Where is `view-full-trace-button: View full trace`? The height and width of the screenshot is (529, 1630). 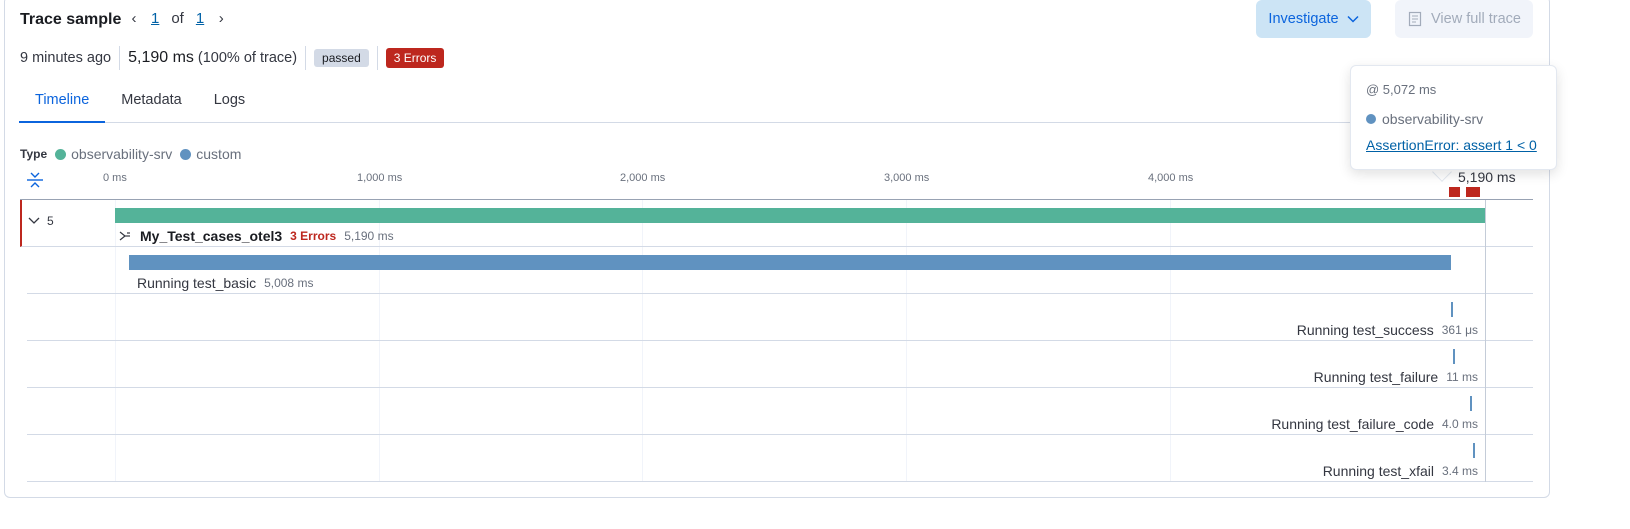
view-full-trace-button: View full trace is located at coordinates (1464, 19).